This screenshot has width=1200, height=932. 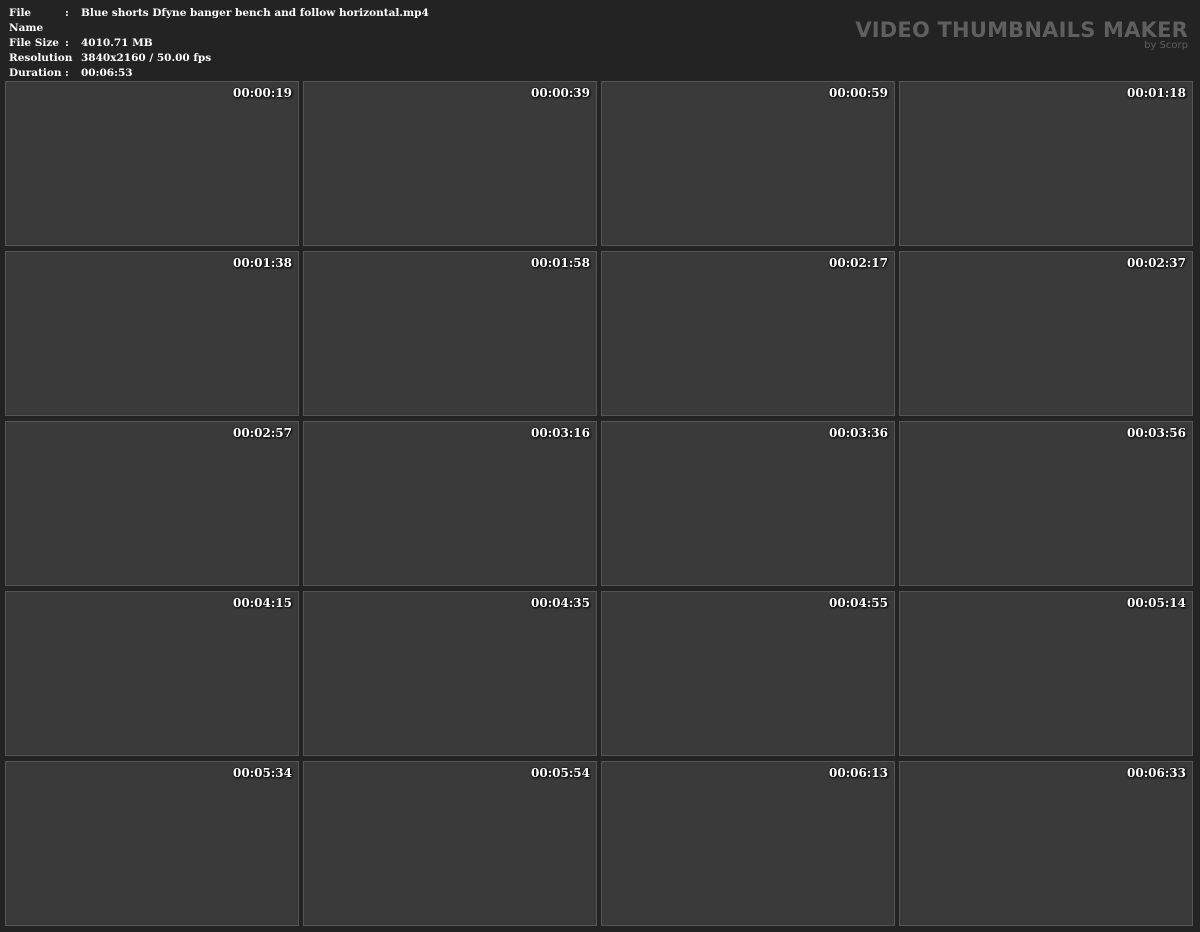 What do you see at coordinates (560, 603) in the screenshot?
I see `thumbnail-timestamp: 00:04:35` at bounding box center [560, 603].